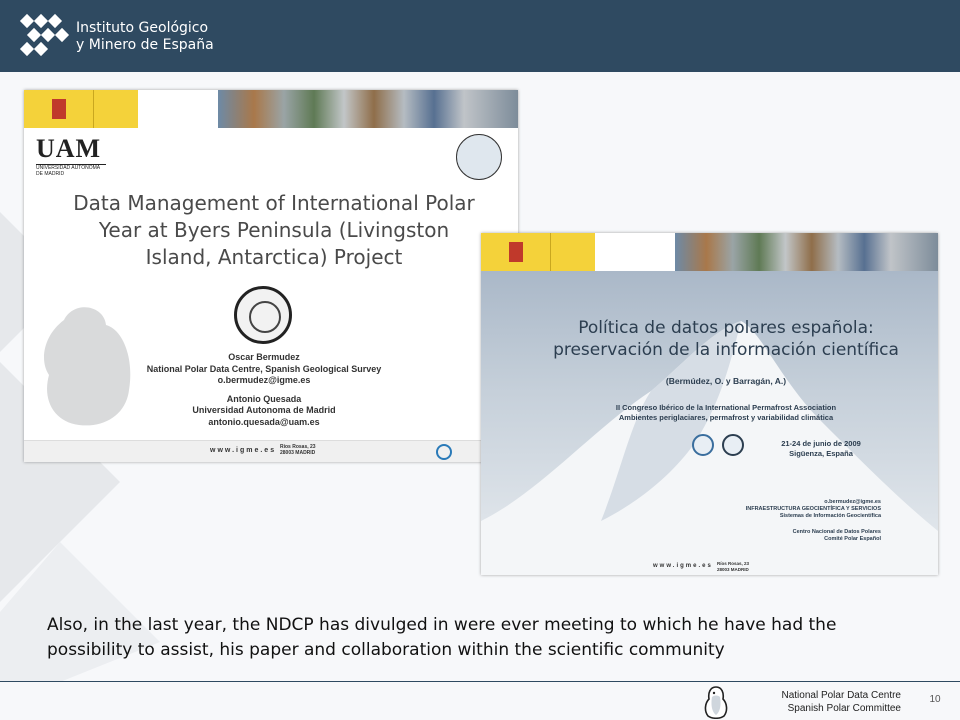 This screenshot has height=720, width=960. What do you see at coordinates (263, 315) in the screenshot?
I see `ipy-seal-icon` at bounding box center [263, 315].